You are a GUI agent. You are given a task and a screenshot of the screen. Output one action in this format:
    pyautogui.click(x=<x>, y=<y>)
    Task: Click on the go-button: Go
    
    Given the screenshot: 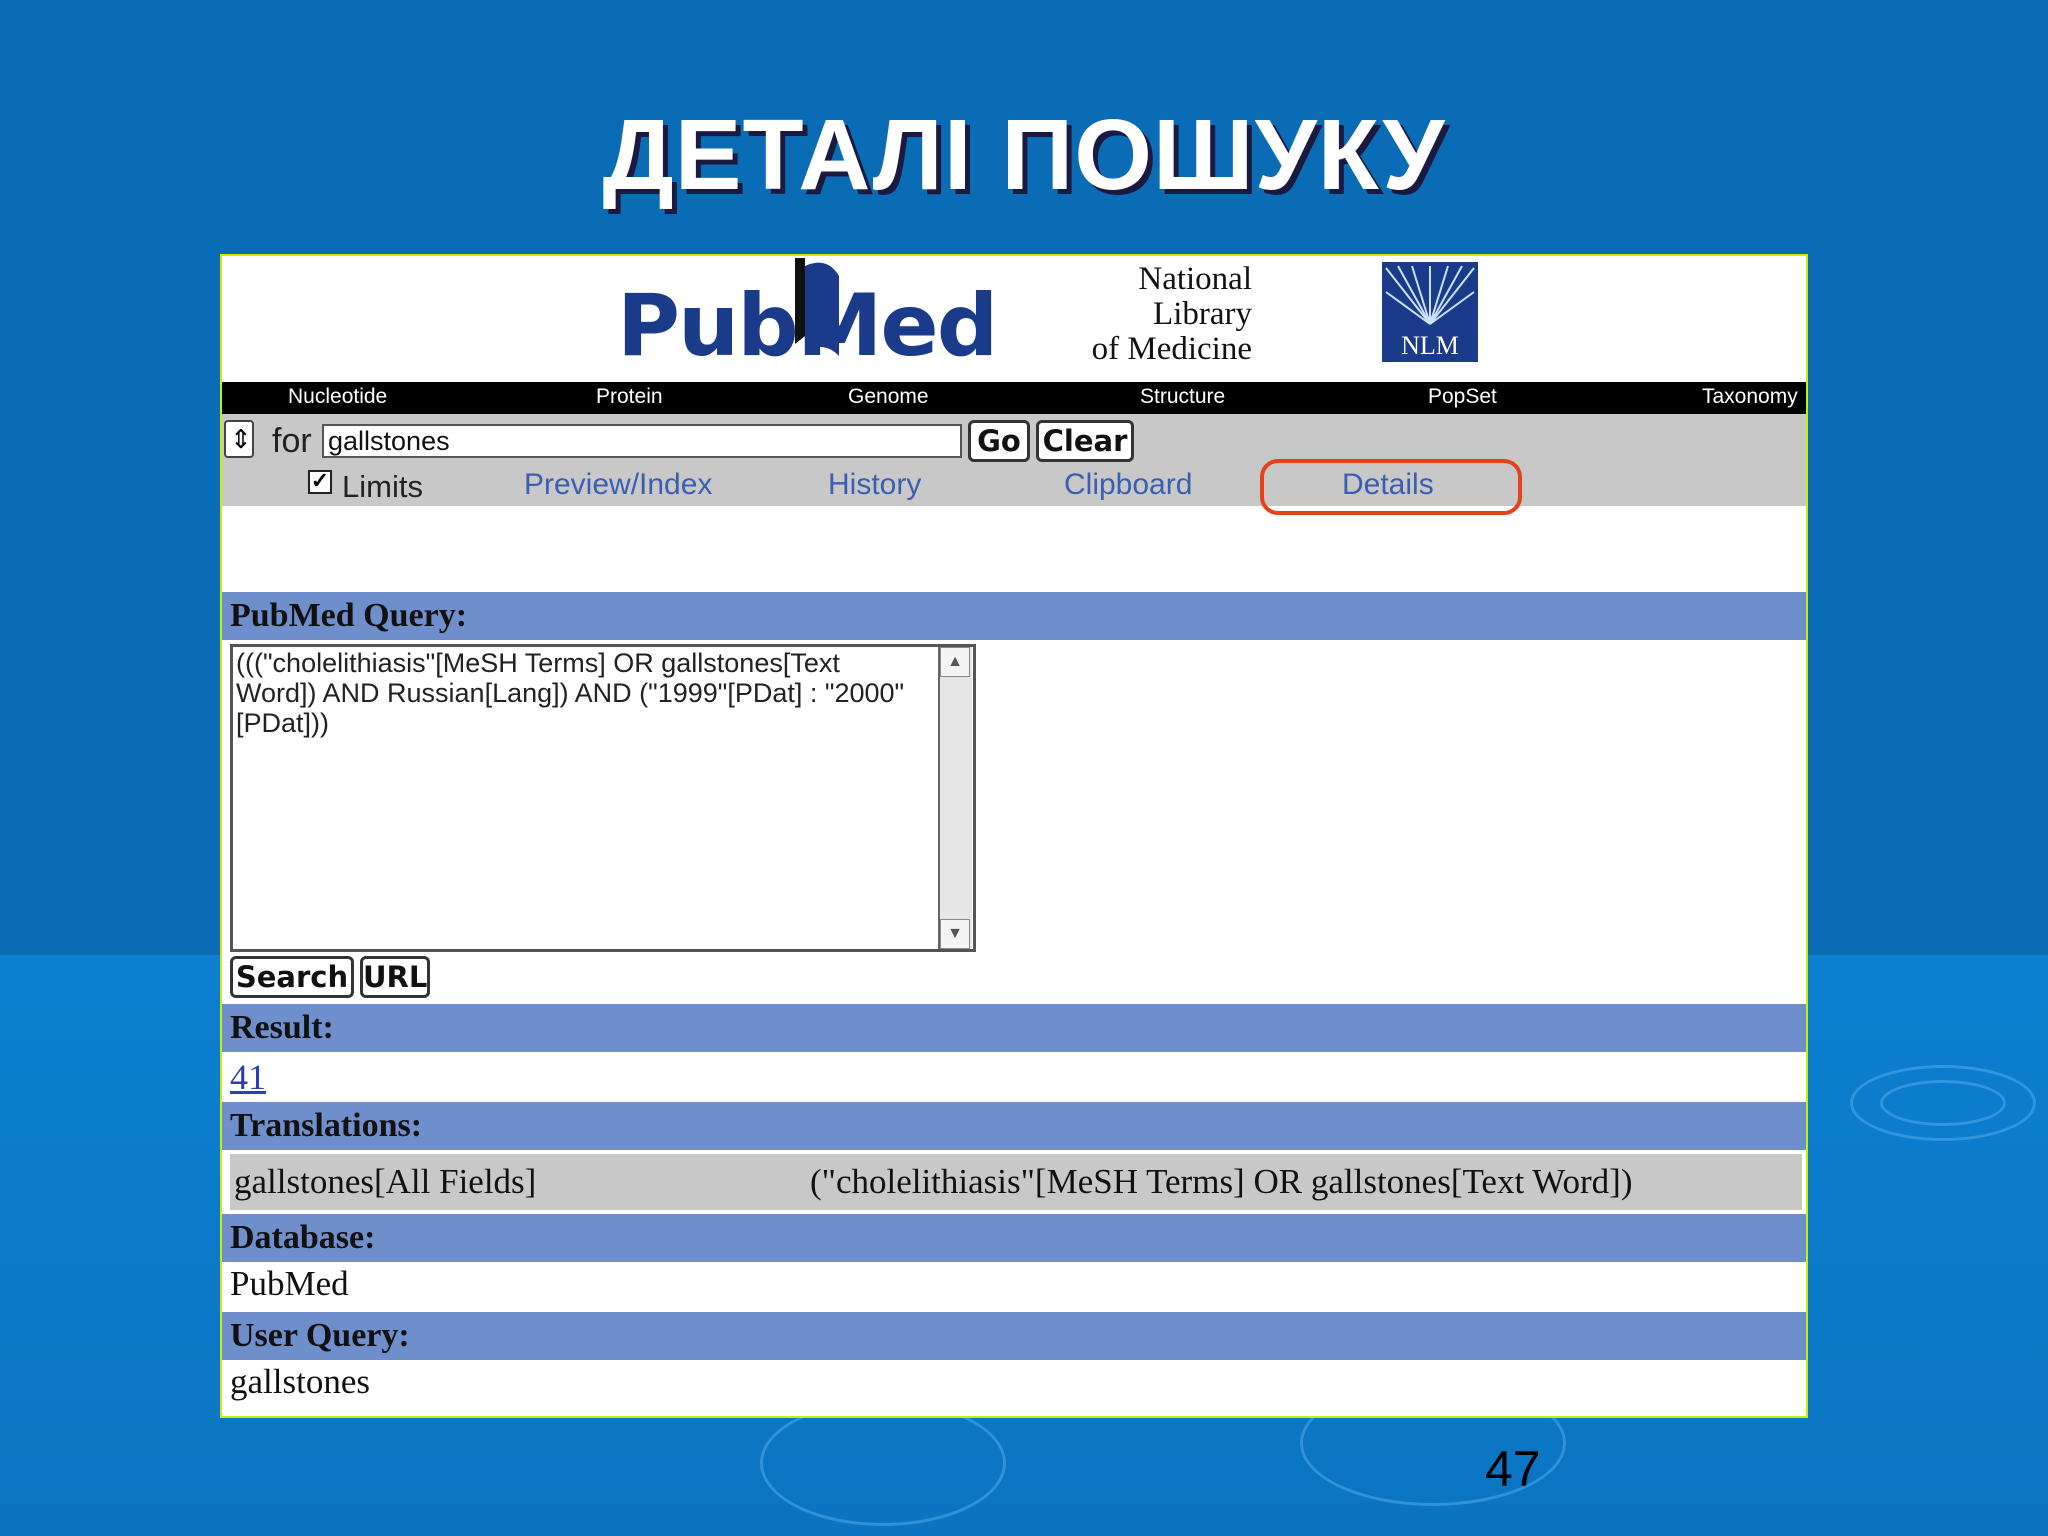 What is the action you would take?
    pyautogui.click(x=999, y=441)
    